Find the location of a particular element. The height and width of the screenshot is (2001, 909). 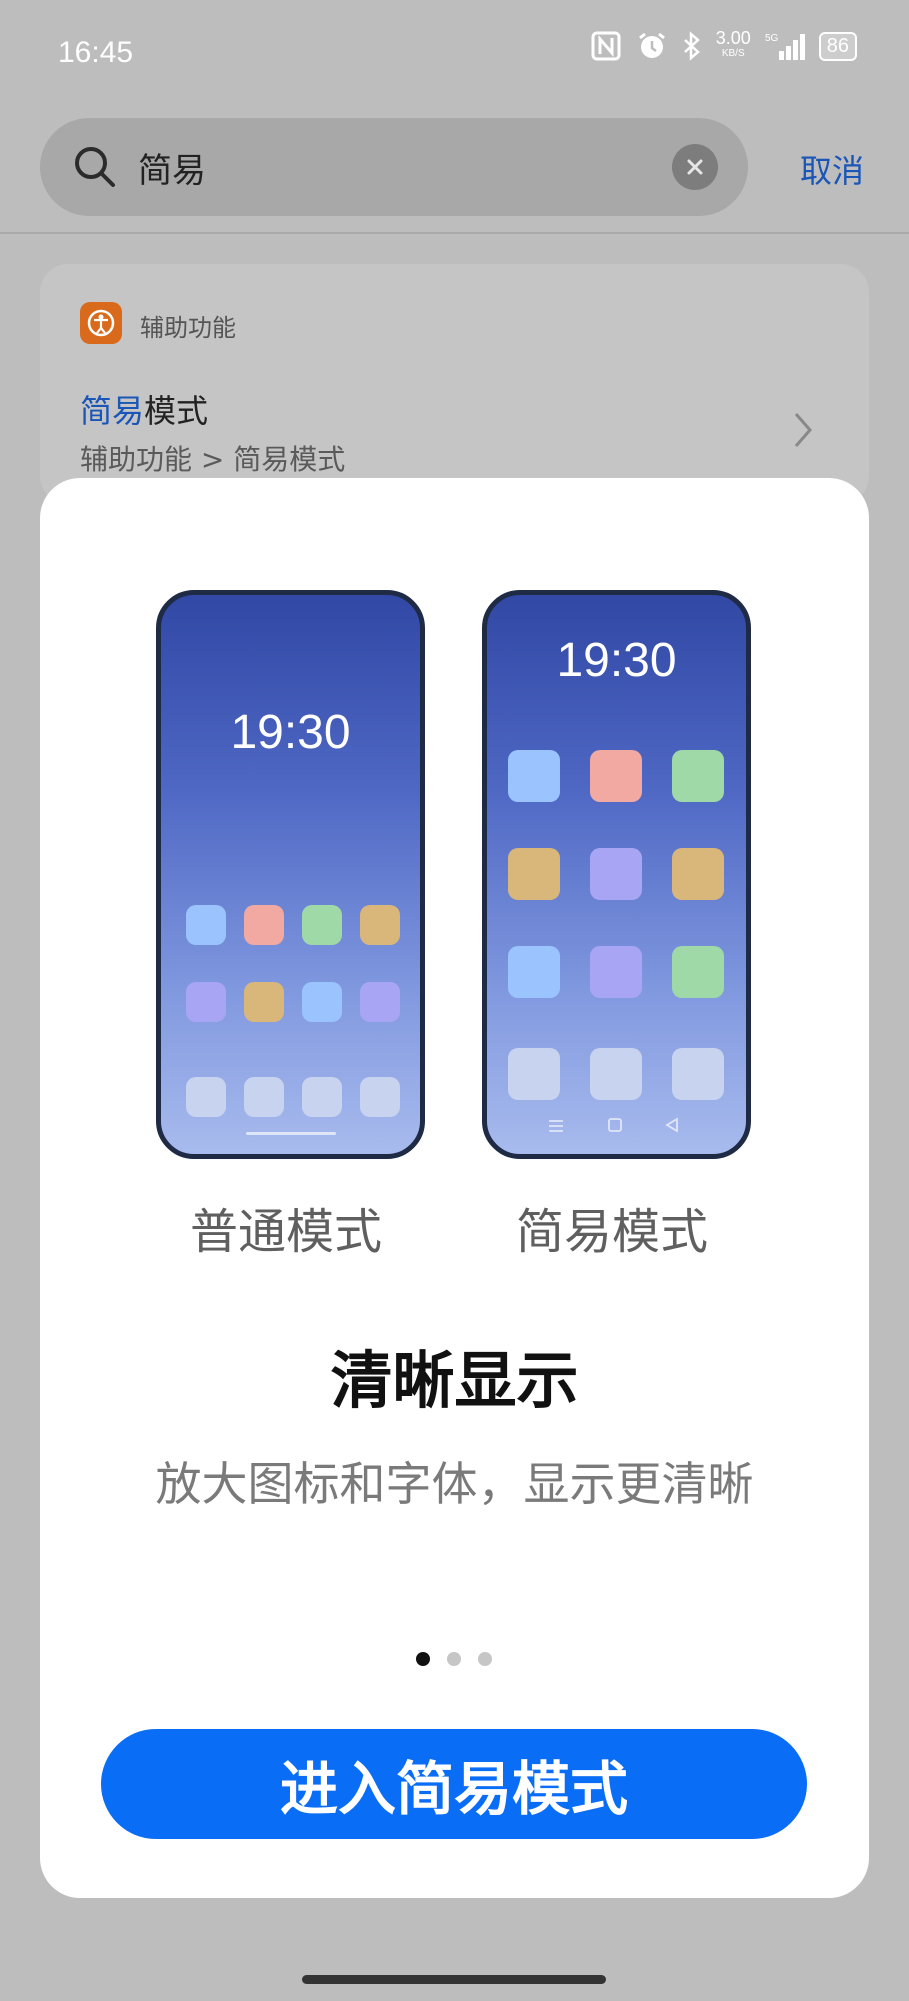

result-title: 简易模式 is located at coordinates (144, 409).